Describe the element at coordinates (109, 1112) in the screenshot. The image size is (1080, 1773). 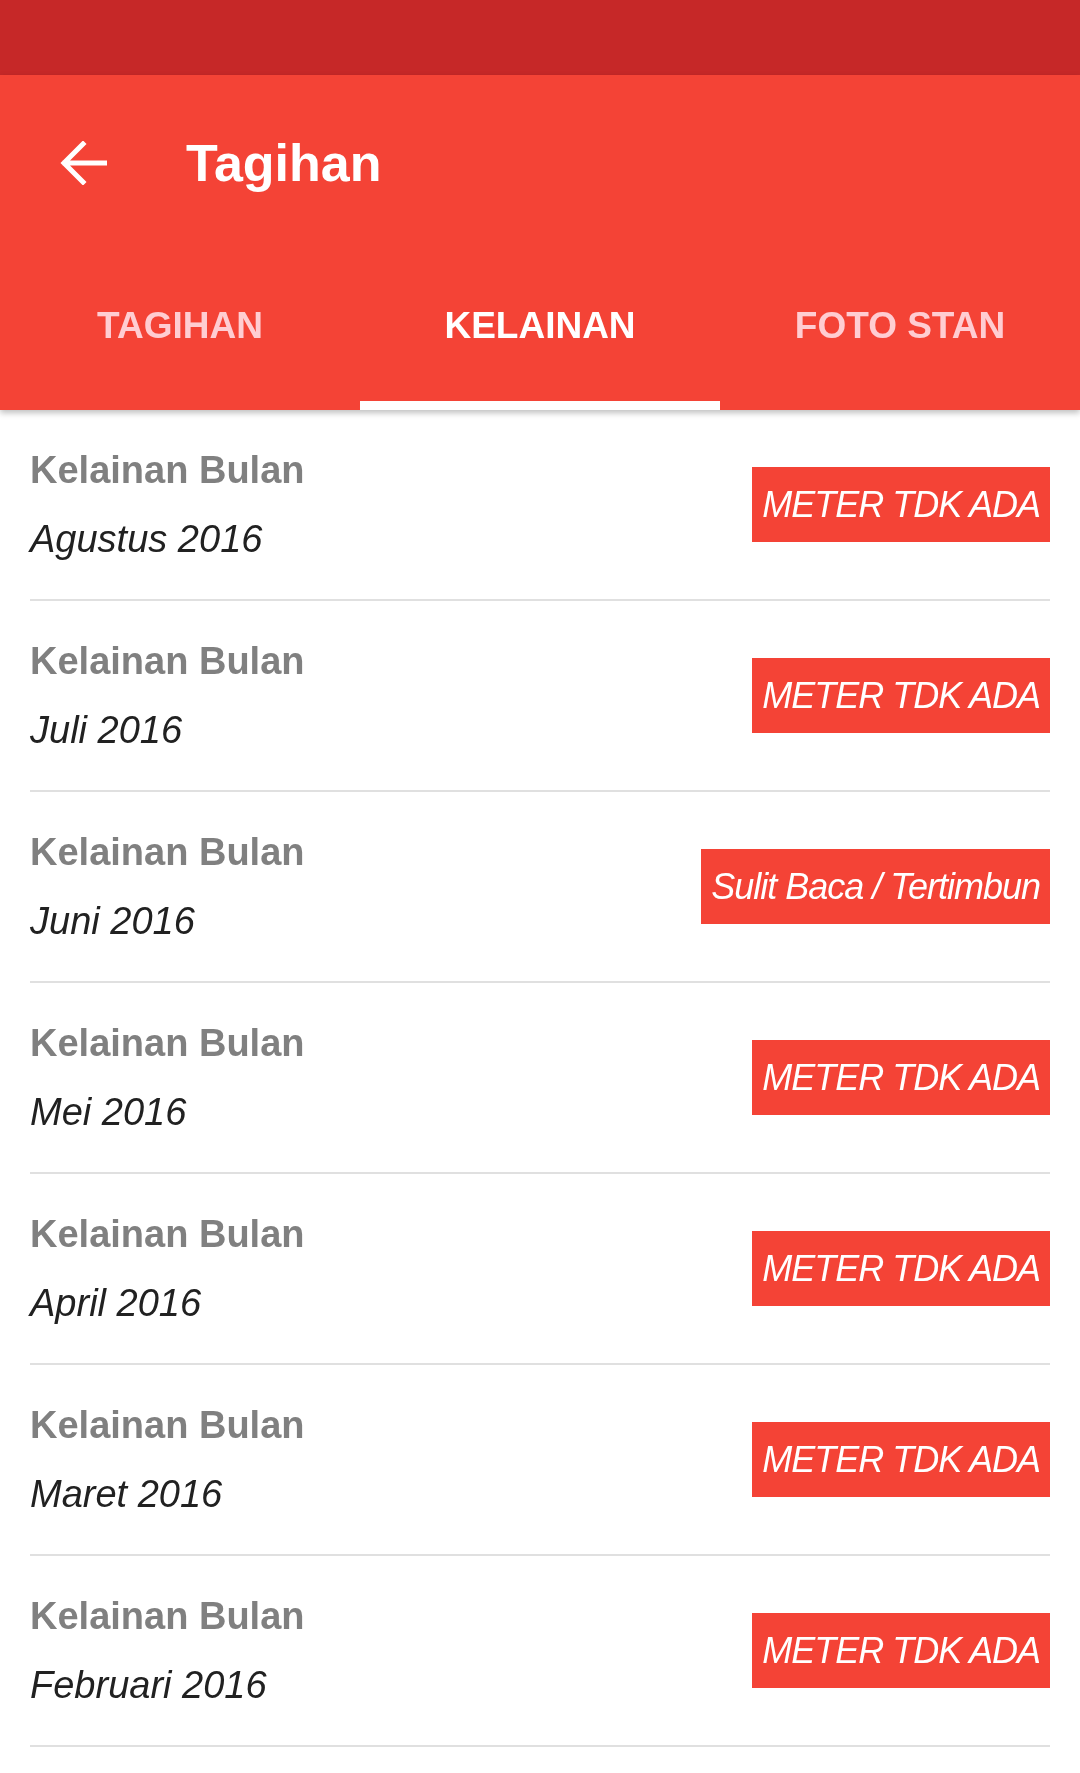
I see `month-text: Mei 2016` at that location.